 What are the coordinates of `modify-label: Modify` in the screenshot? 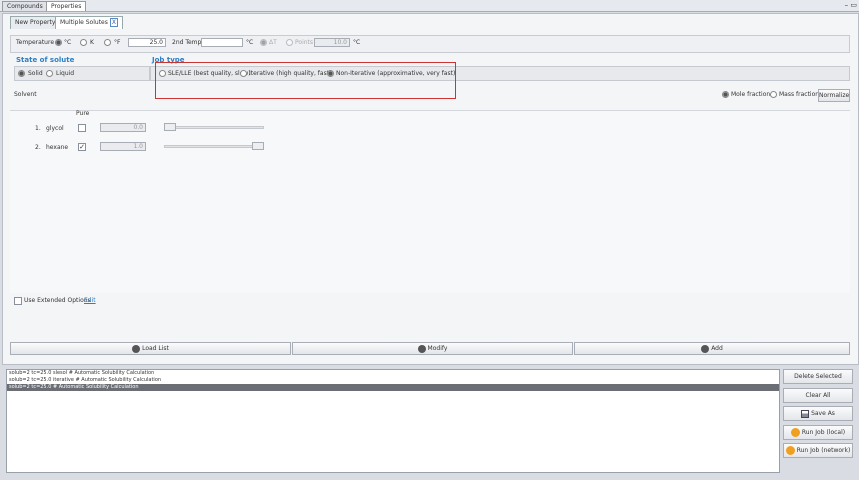 It's located at (437, 348).